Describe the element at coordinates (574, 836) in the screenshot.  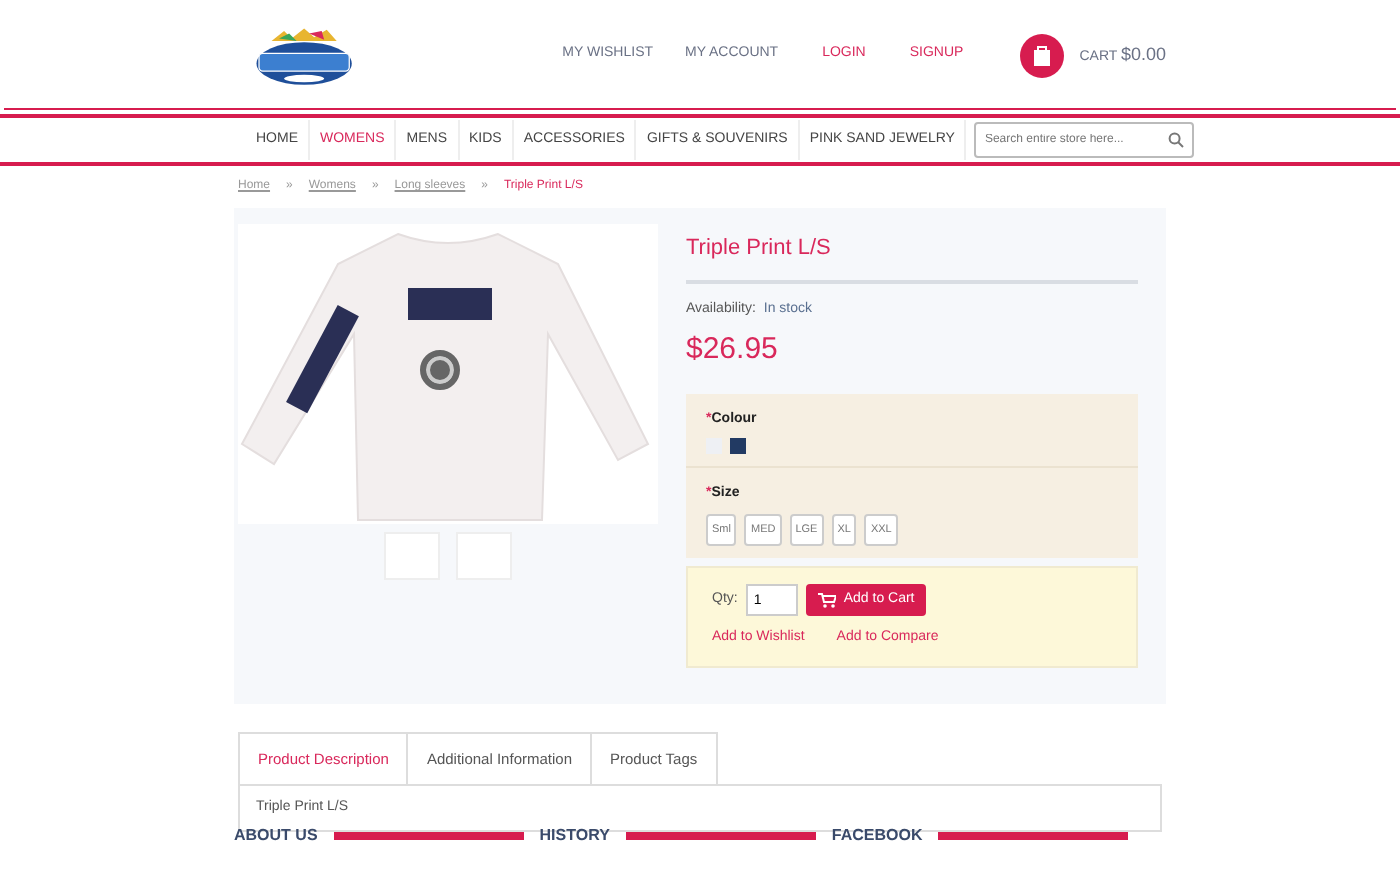
I see `footer-heading: HISTORY` at that location.